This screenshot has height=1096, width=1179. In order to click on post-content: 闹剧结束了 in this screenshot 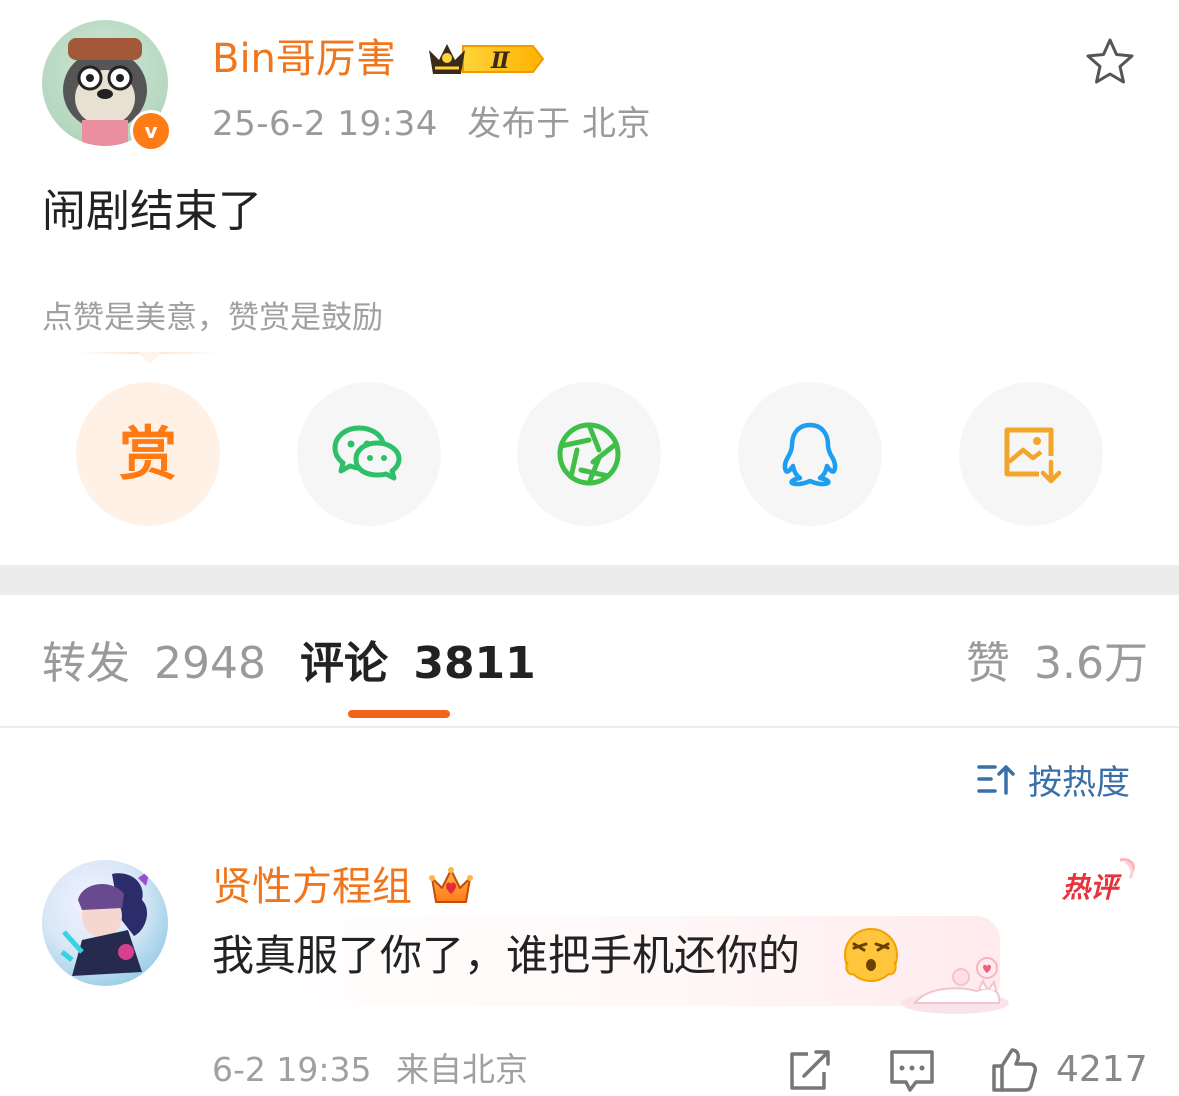, I will do `click(152, 211)`.